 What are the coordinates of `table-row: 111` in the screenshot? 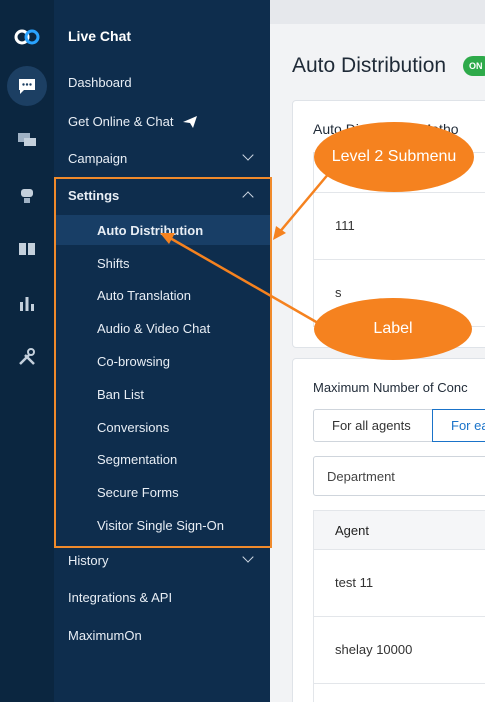 It's located at (345, 225).